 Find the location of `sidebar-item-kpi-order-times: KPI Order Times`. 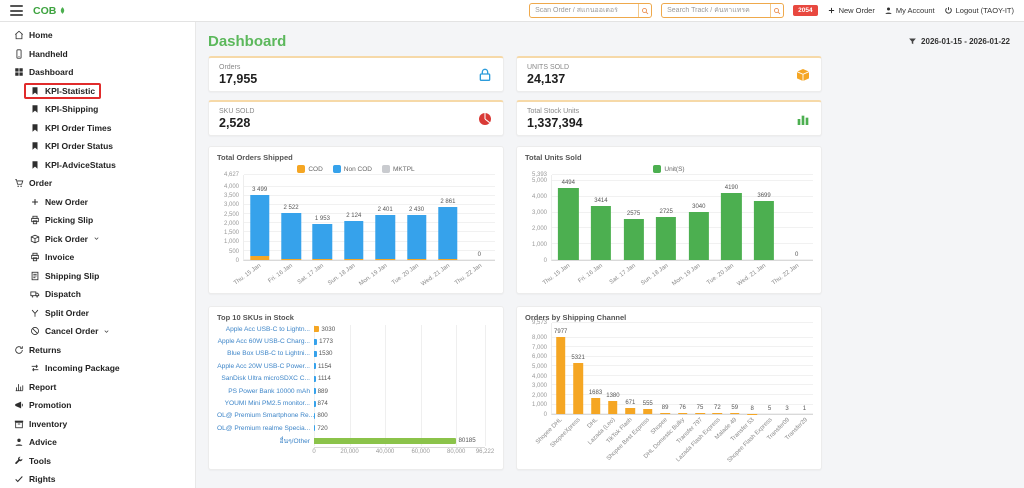

sidebar-item-kpi-order-times: KPI Order Times is located at coordinates (97, 128).